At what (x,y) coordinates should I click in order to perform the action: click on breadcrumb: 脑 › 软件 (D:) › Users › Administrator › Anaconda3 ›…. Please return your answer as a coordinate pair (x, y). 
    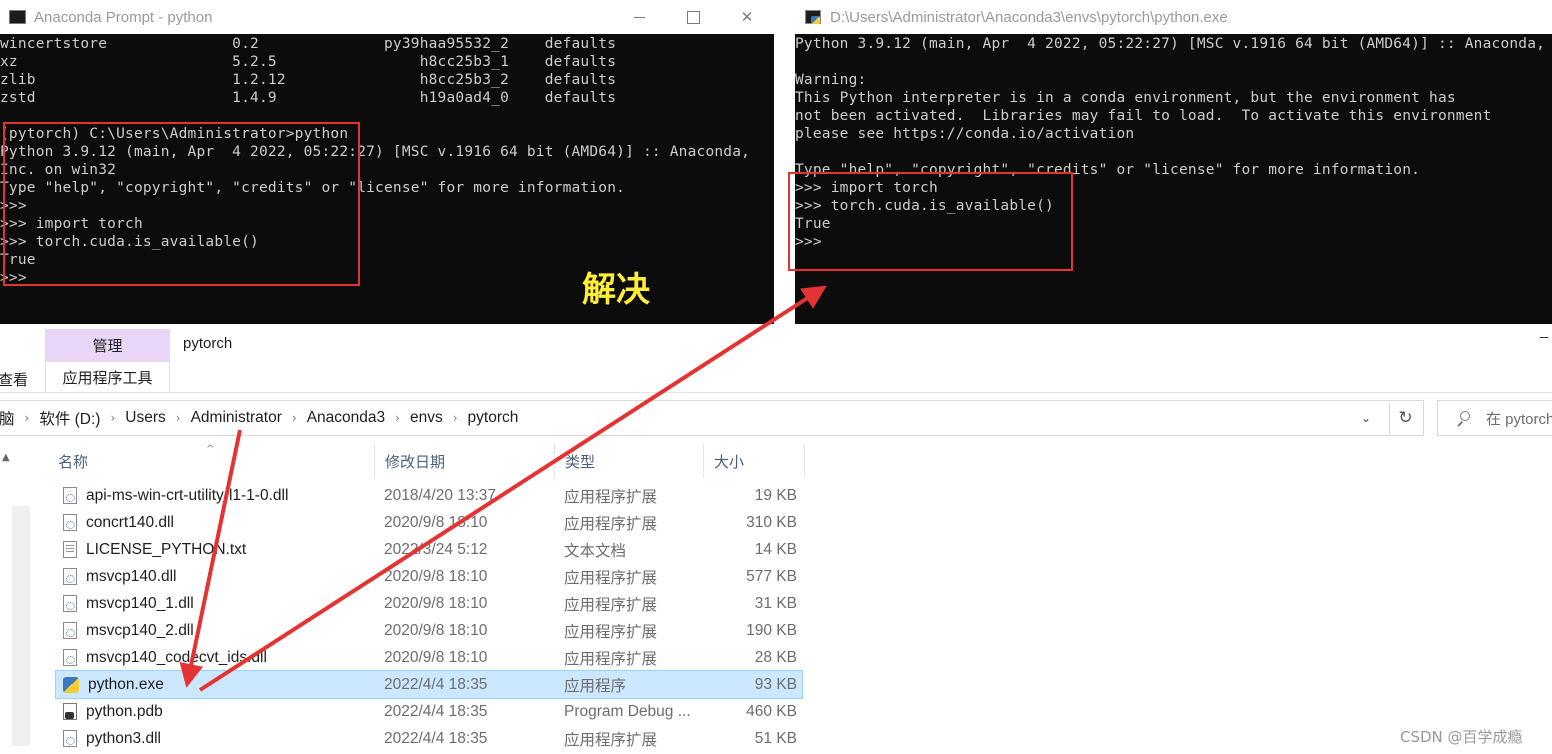
    Looking at the image, I should click on (710, 418).